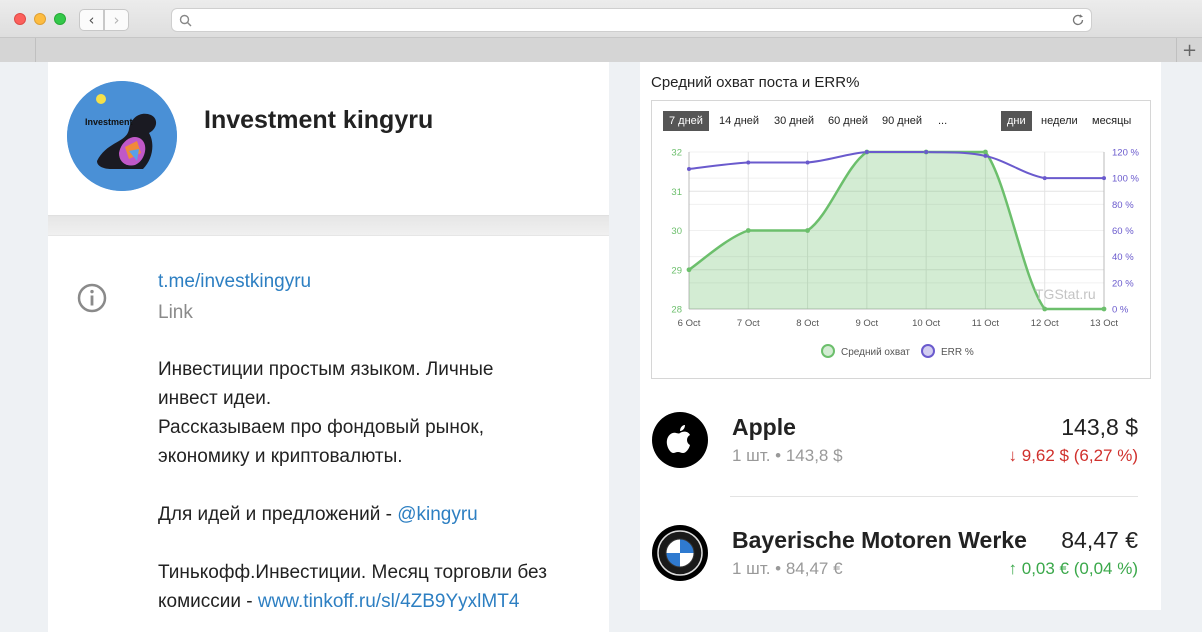 The width and height of the screenshot is (1202, 632). What do you see at coordinates (326, 369) in the screenshot?
I see `desc-line: Инвестиции простым языком. Личные` at bounding box center [326, 369].